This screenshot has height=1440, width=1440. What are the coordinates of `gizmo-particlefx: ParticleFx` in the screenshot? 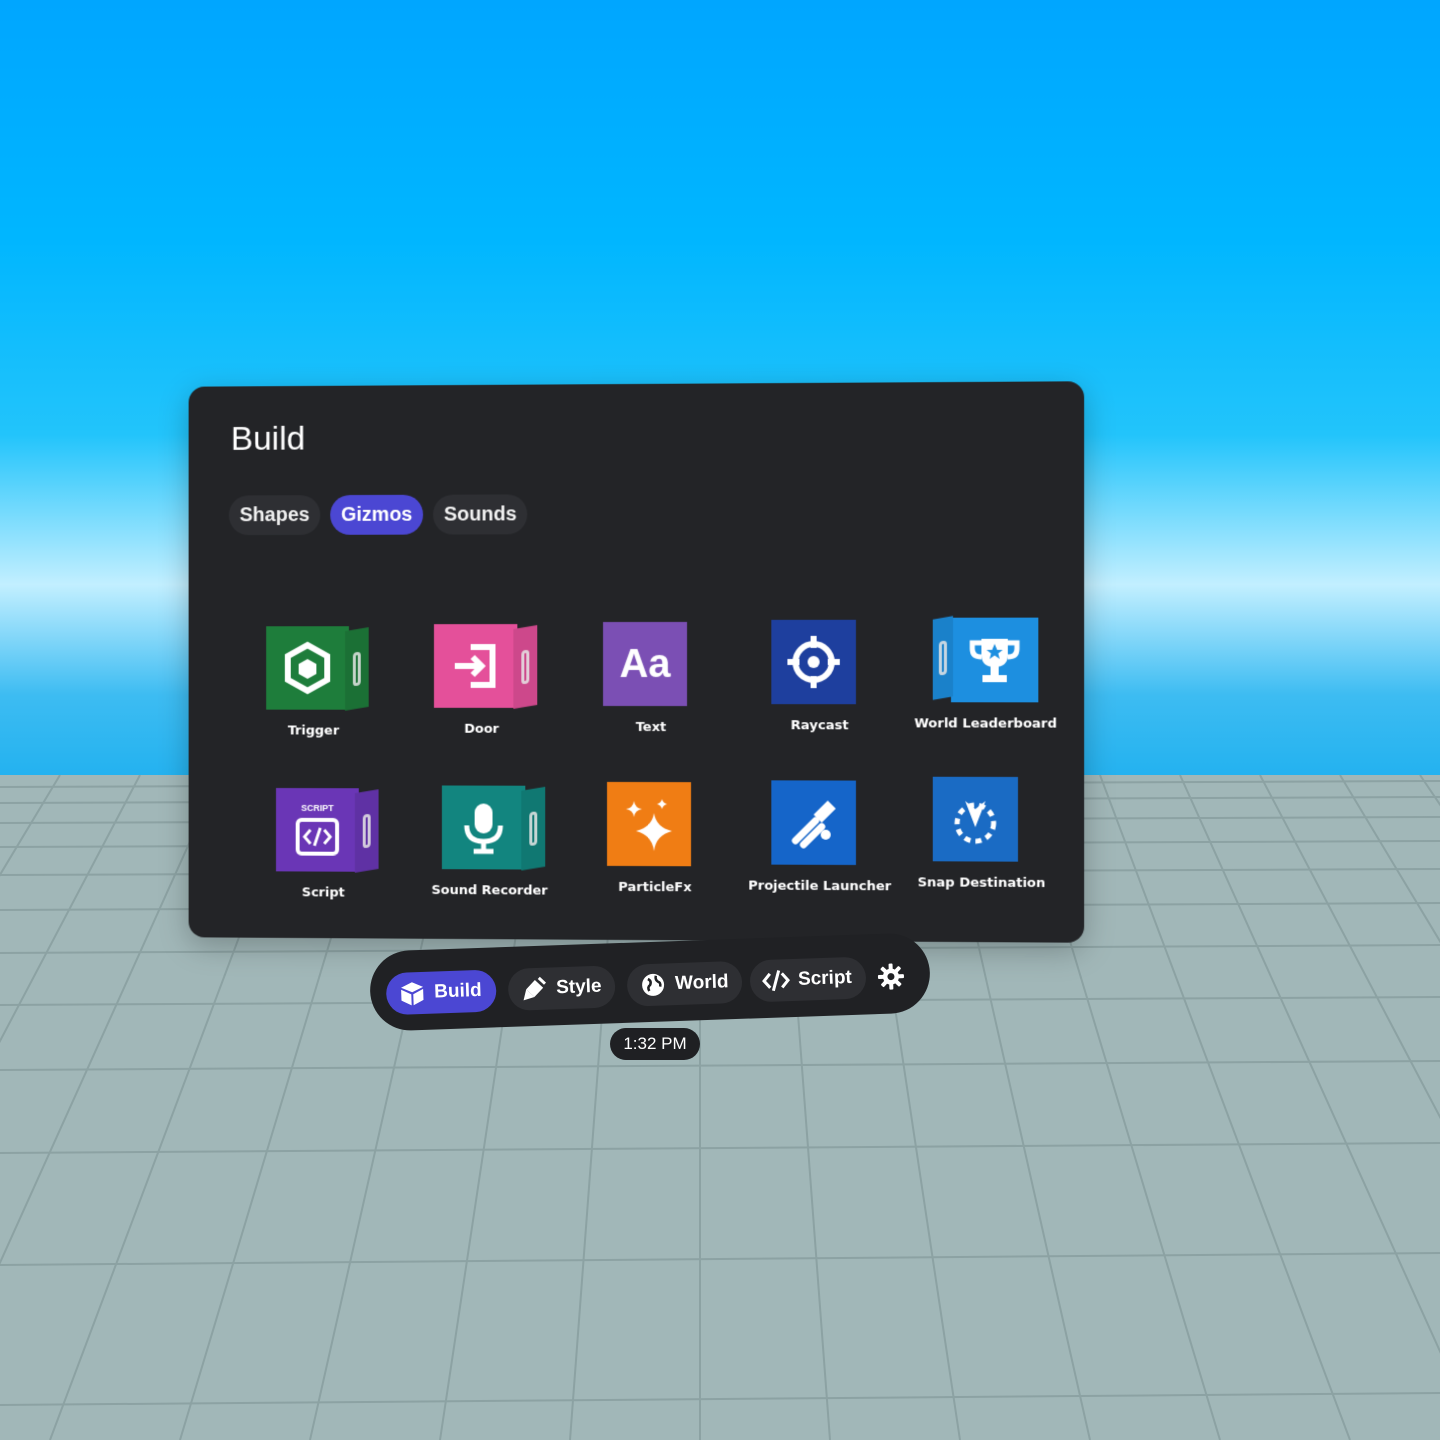 It's located at (655, 838).